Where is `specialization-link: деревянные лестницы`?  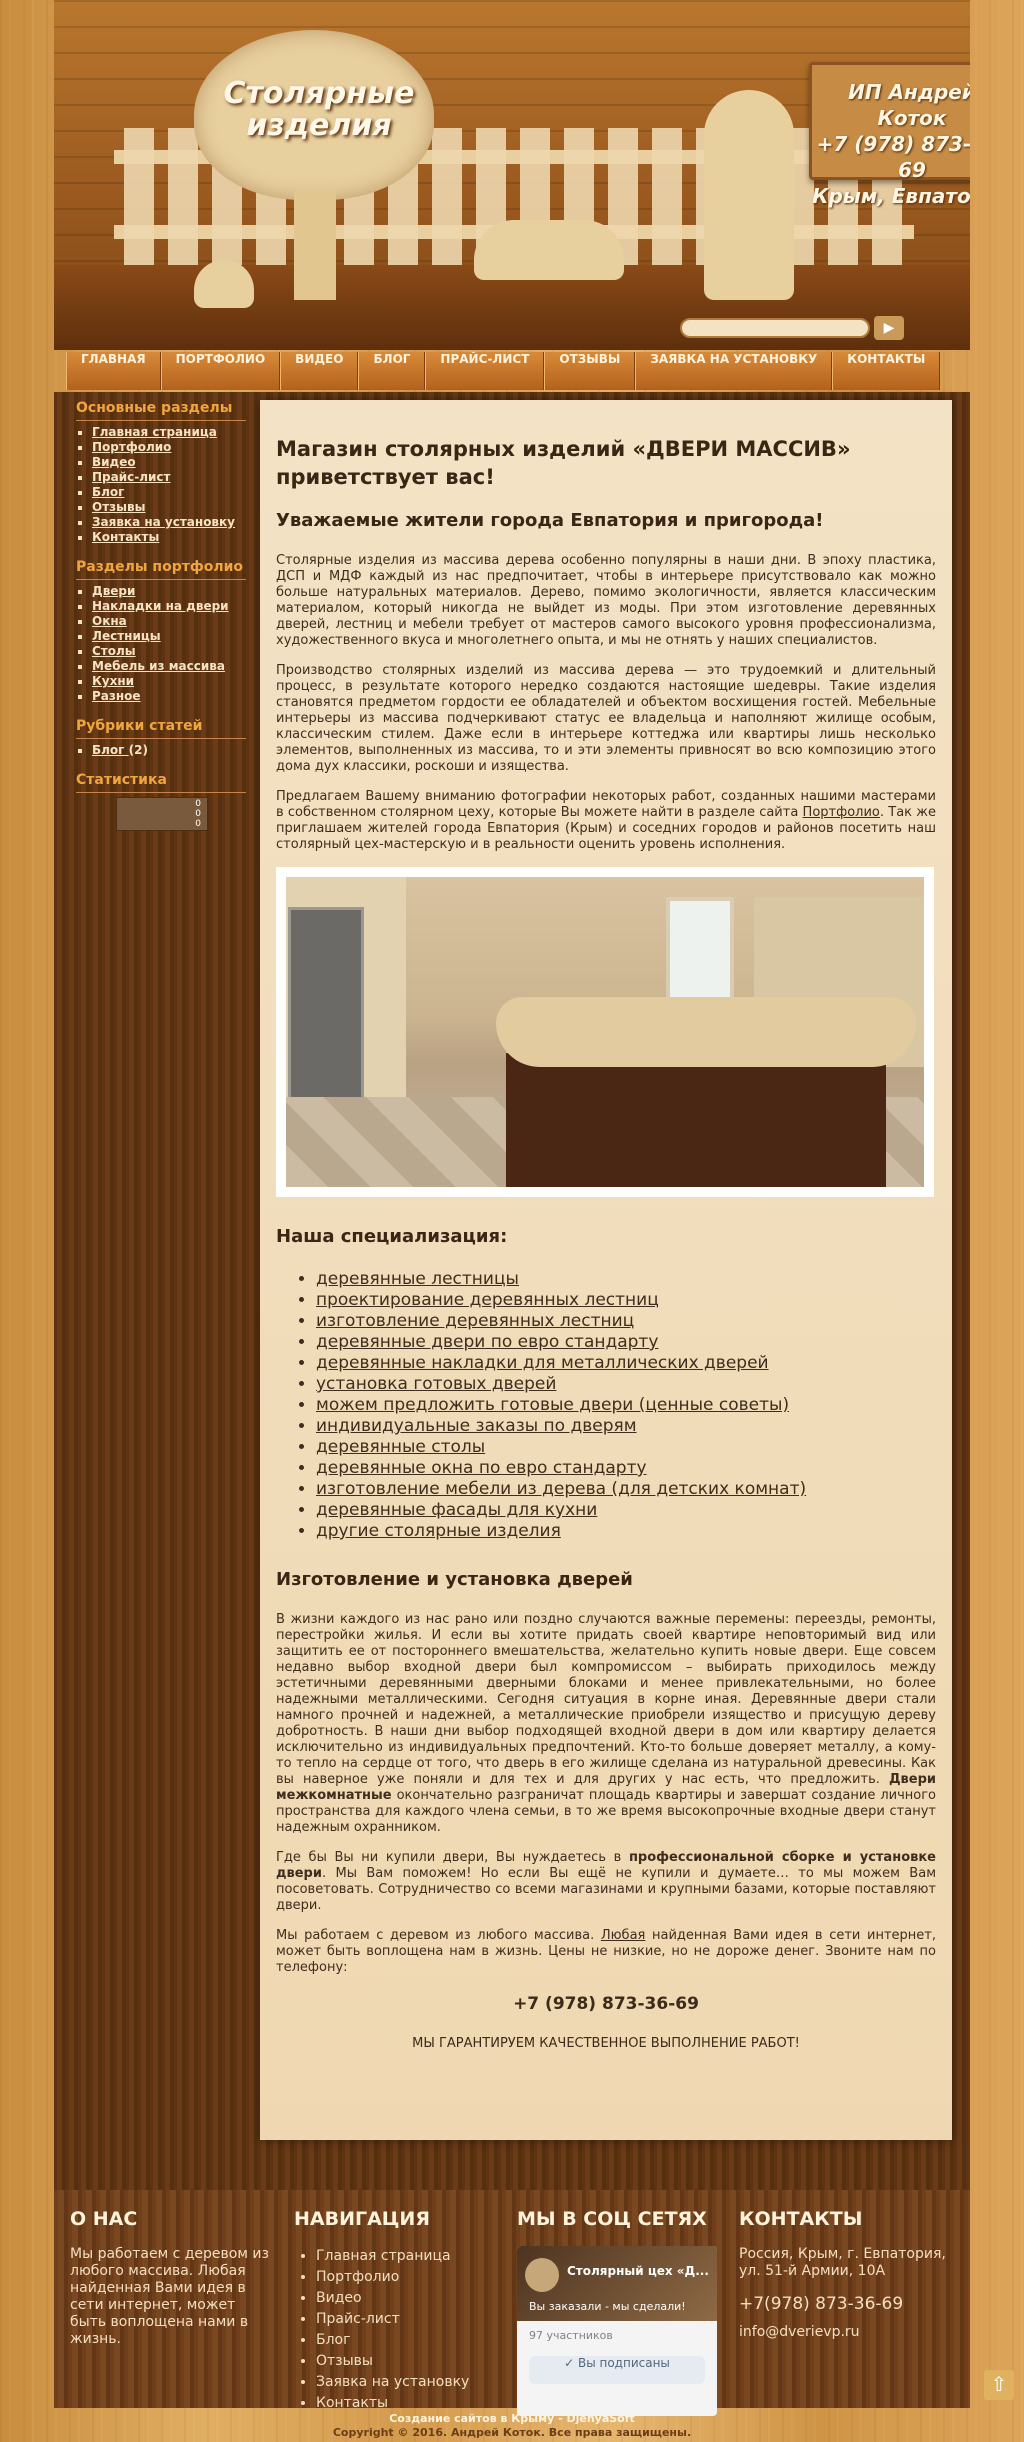
specialization-link: деревянные лестницы is located at coordinates (626, 1279).